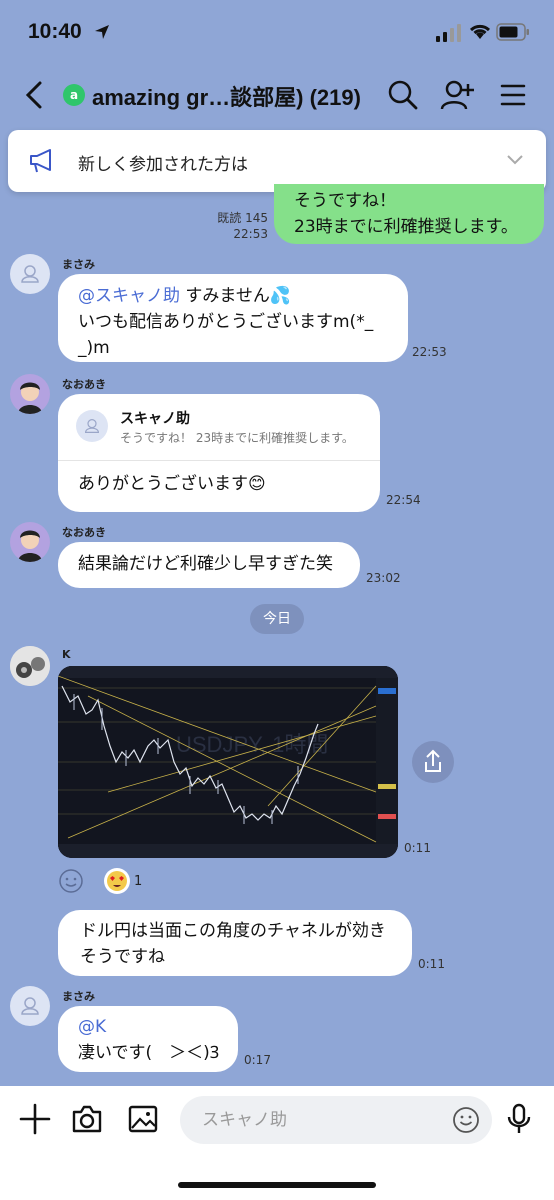  I want to click on clock: 10:40, so click(55, 31).